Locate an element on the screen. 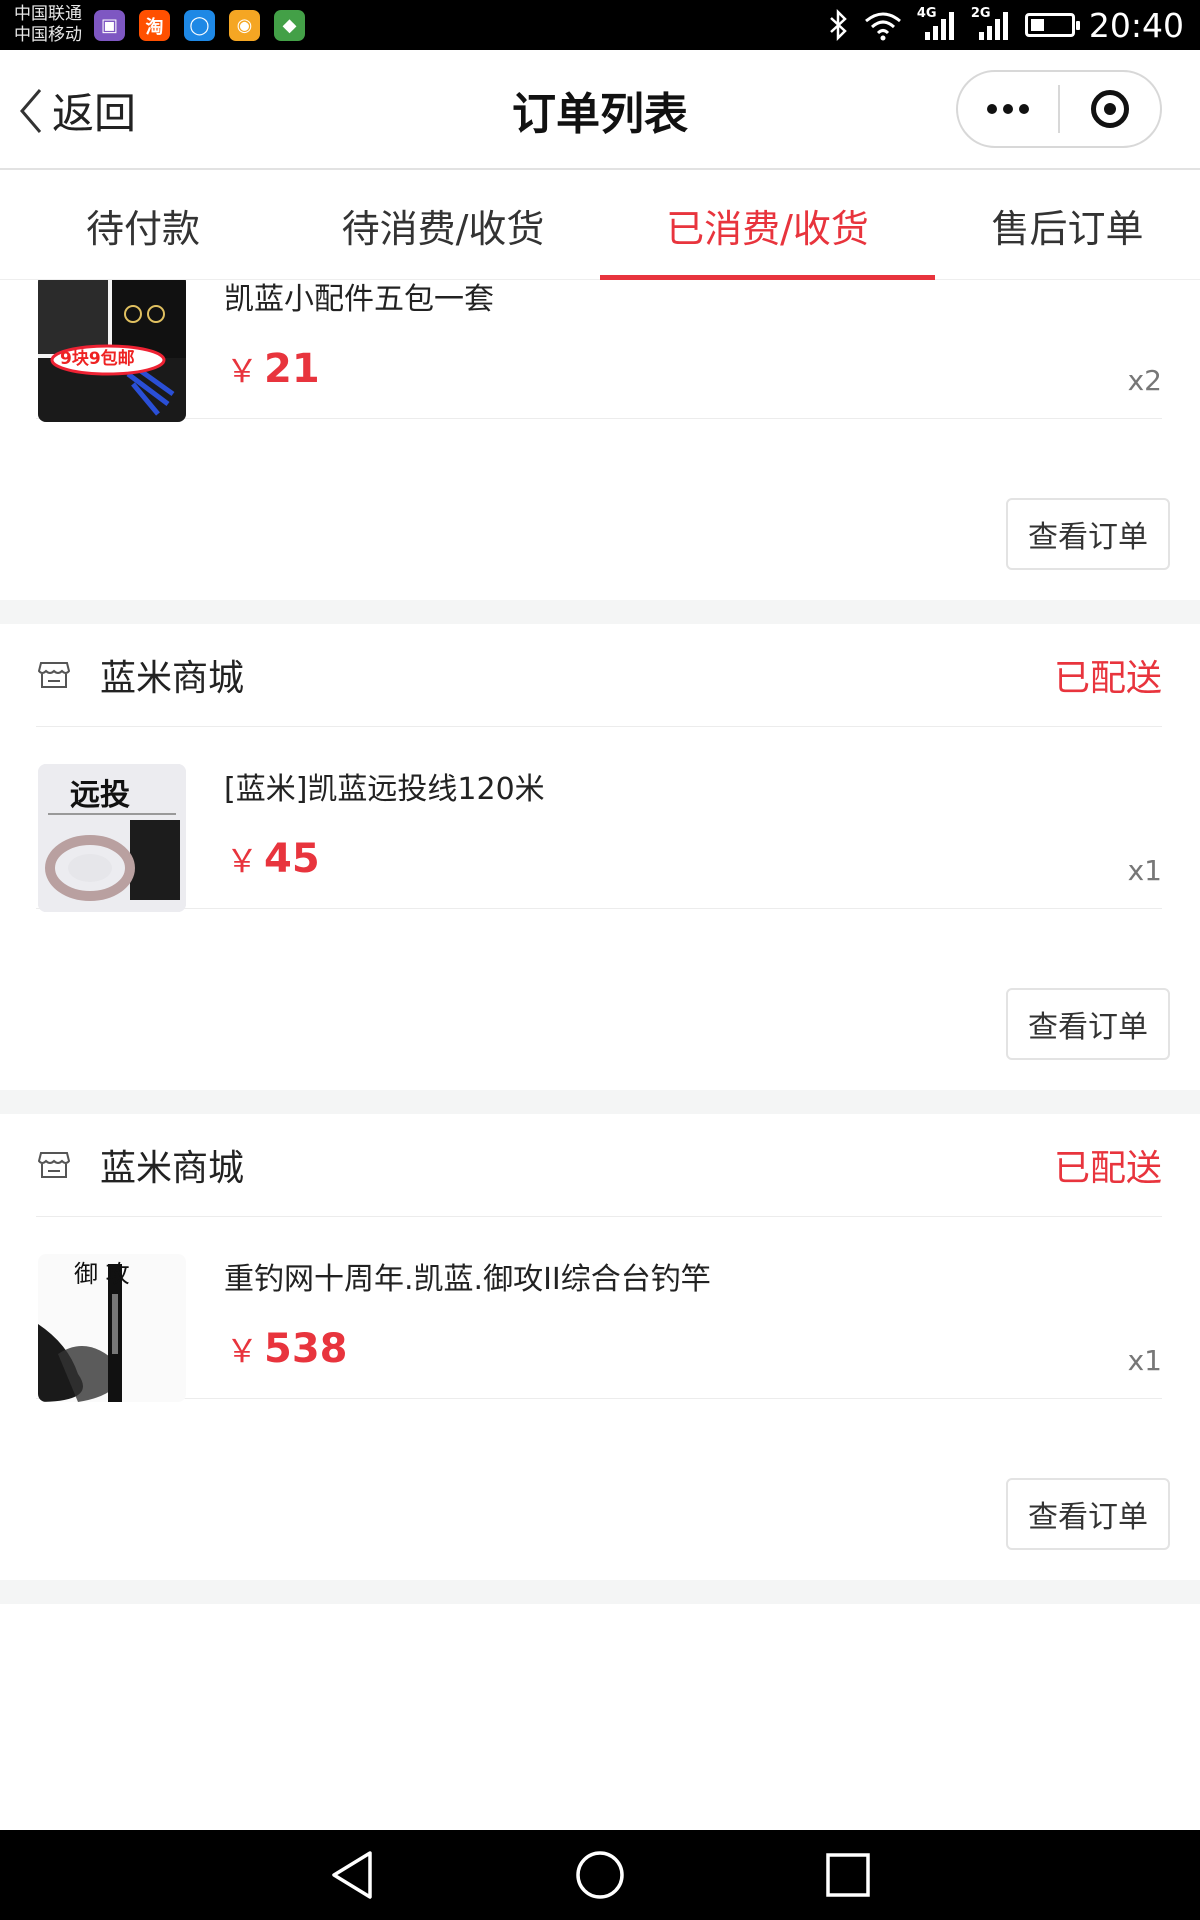 This screenshot has height=1920, width=1200. gallery-app-icon: ▣ is located at coordinates (109, 25).